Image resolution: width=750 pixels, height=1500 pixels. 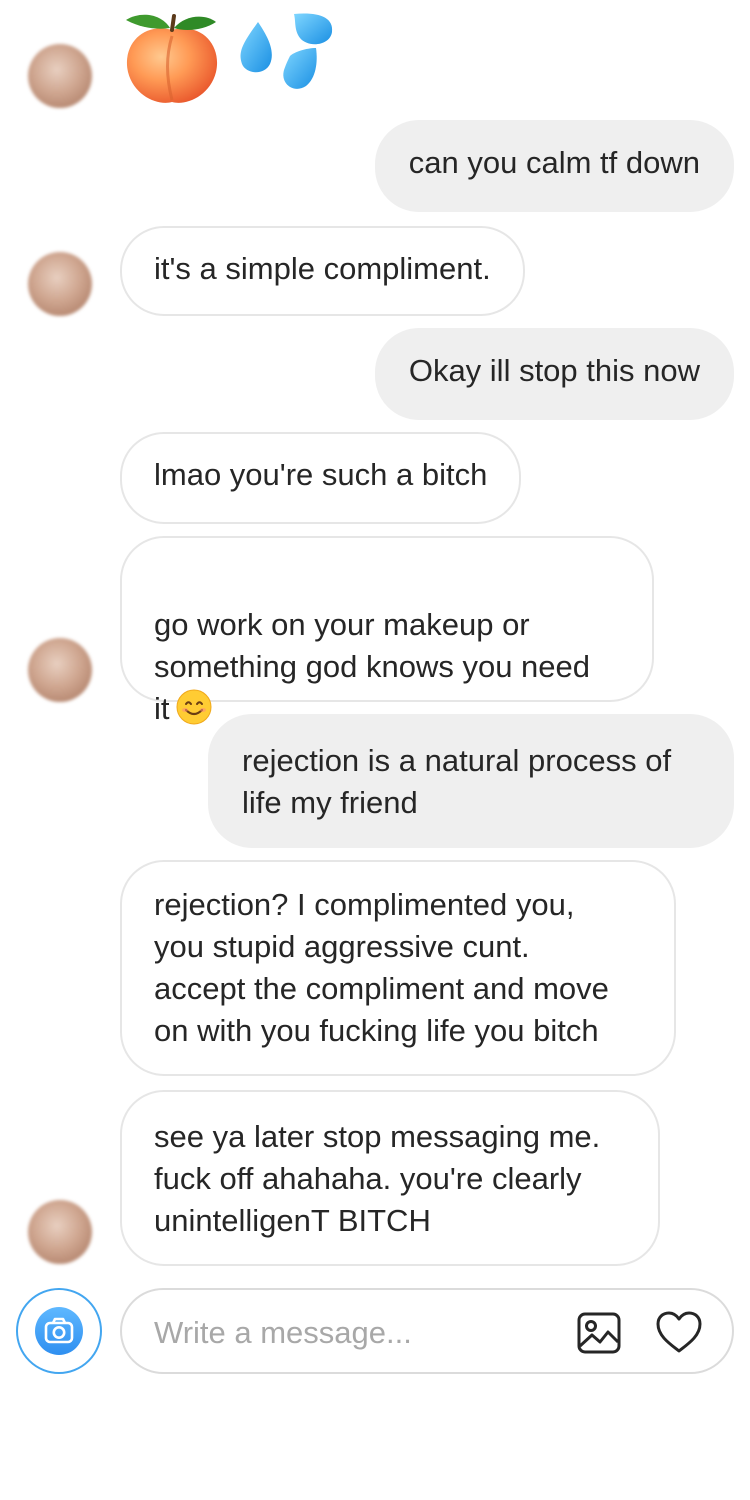 What do you see at coordinates (322, 271) in the screenshot?
I see `incoming-message-bubble: it's a simple compliment.` at bounding box center [322, 271].